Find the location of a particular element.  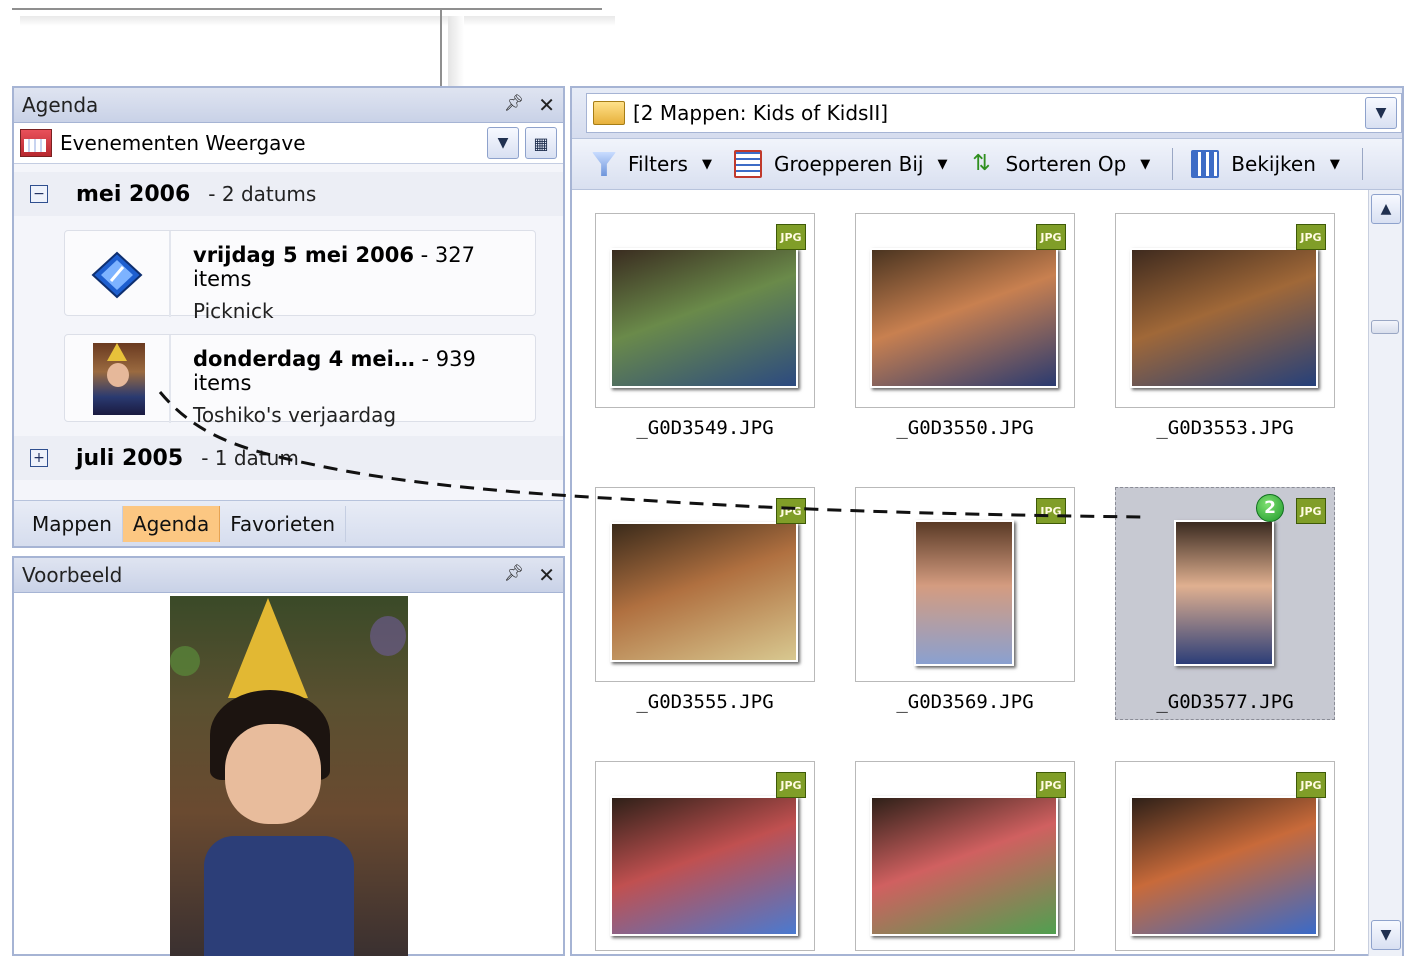

event-icon is located at coordinates (117, 275).